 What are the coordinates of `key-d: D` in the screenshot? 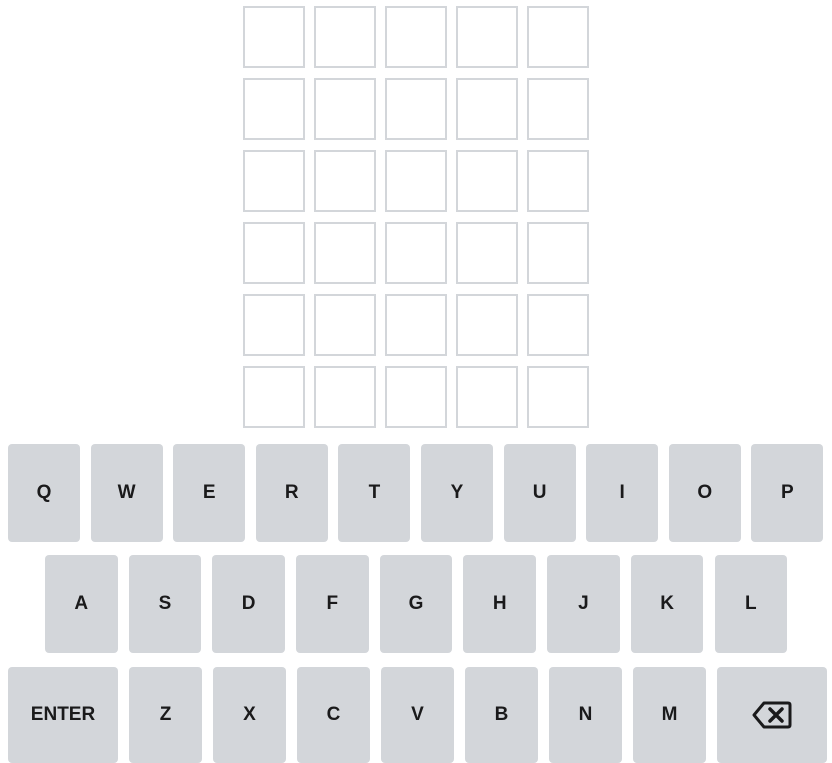 It's located at (248, 604).